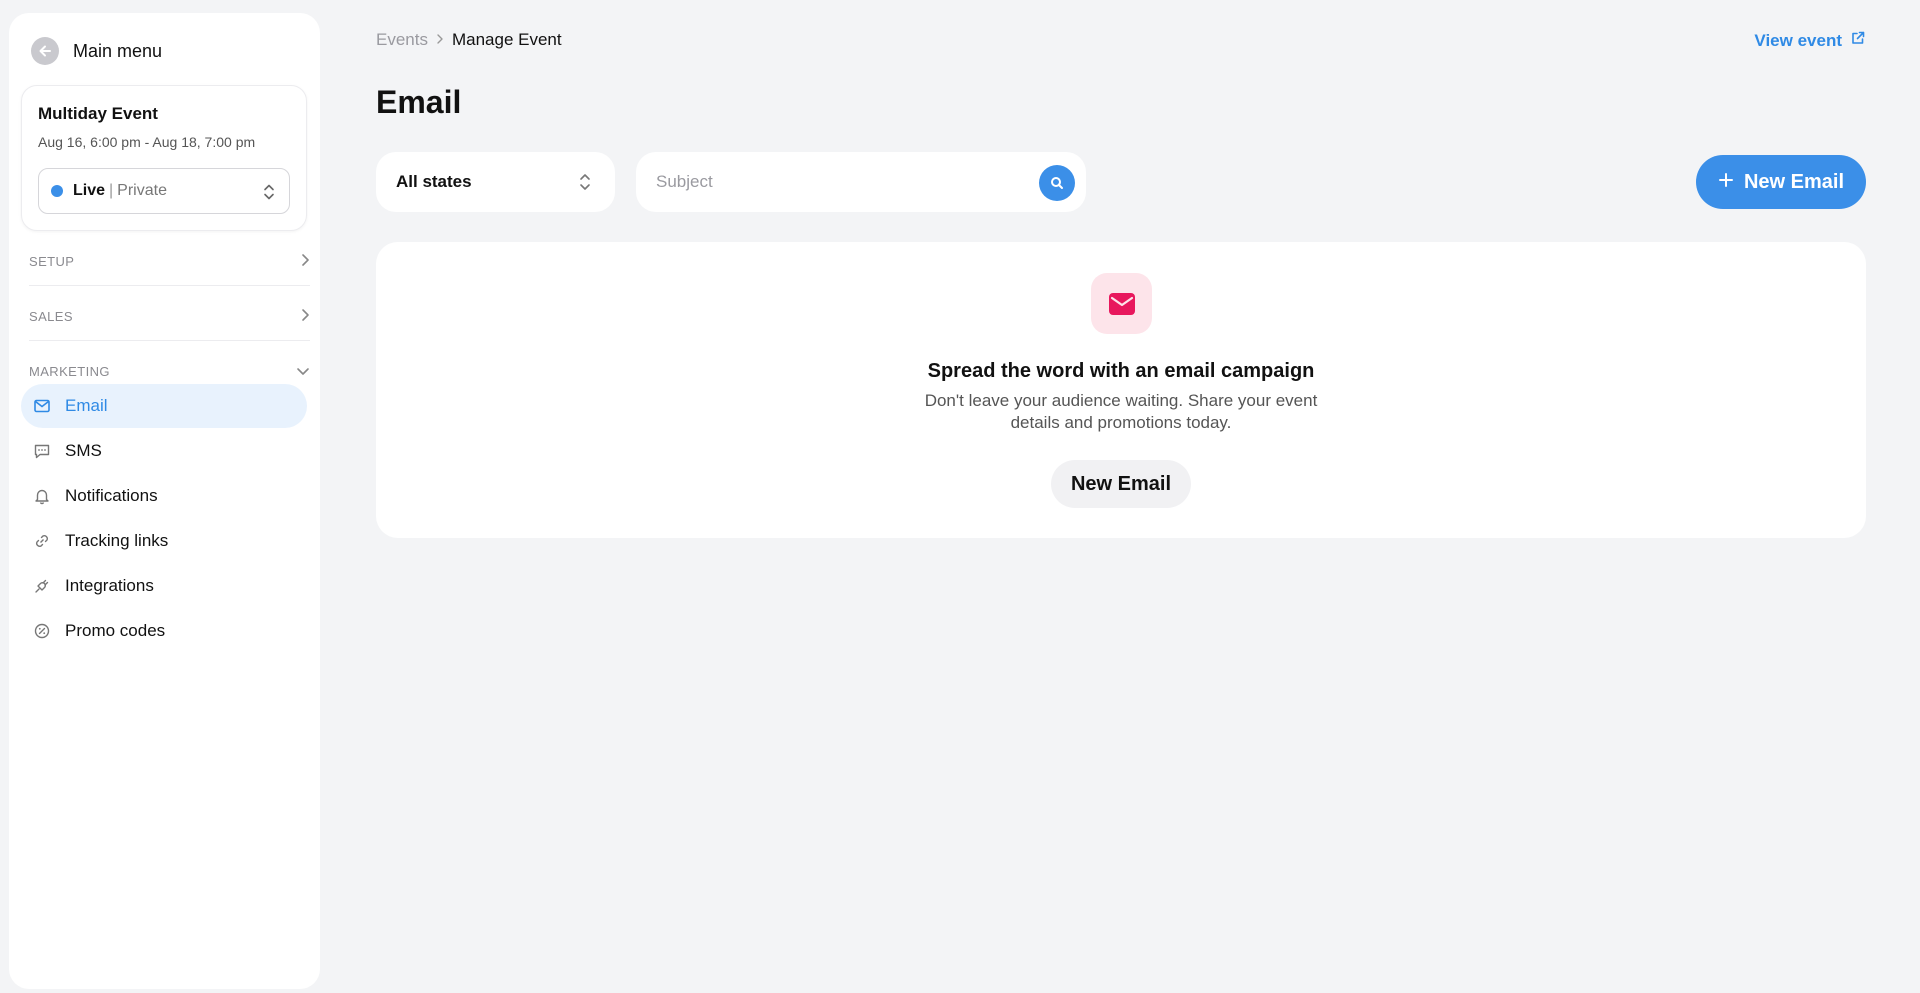 Image resolution: width=1920 pixels, height=993 pixels. Describe the element at coordinates (169, 261) in the screenshot. I see `section-setup: SETUP` at that location.